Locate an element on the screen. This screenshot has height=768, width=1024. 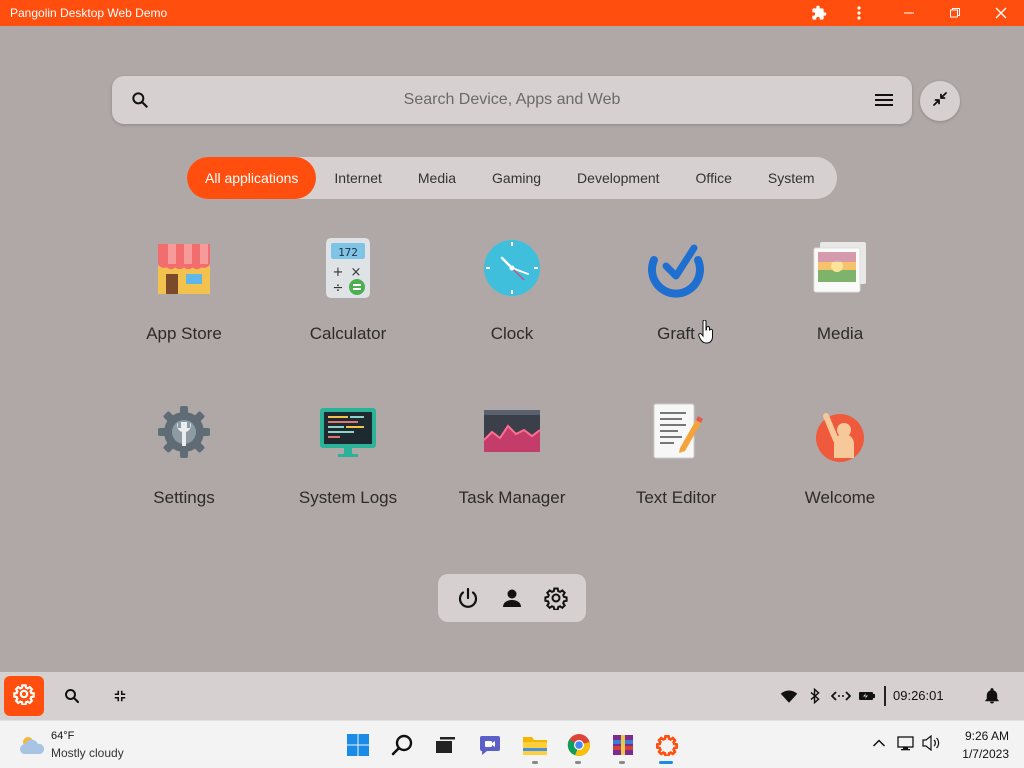
app-tile-calculator: 172 + × ÷ Calculator is located at coordinates (348, 290).